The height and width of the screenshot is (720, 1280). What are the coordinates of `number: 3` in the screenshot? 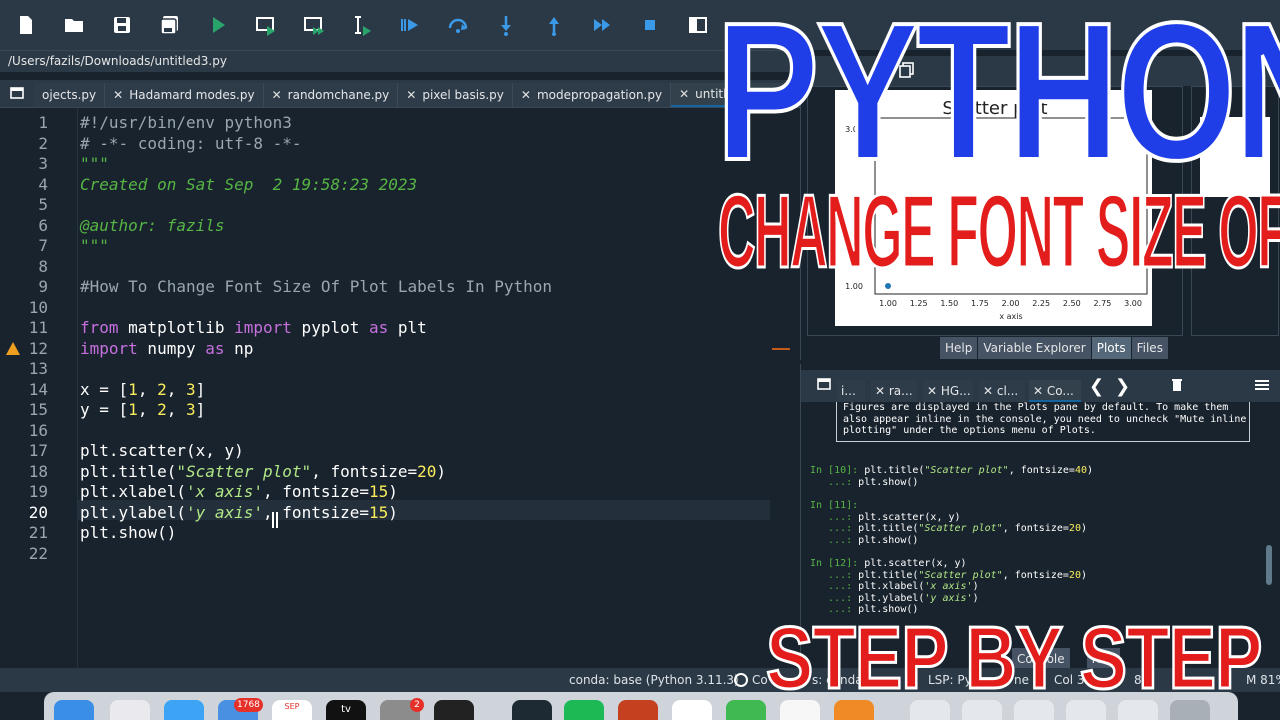 It's located at (190, 389).